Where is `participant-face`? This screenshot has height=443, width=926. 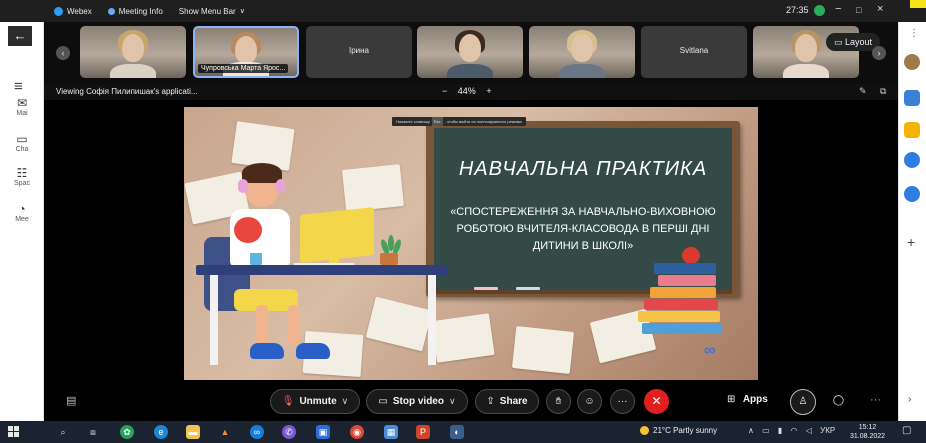 participant-face is located at coordinates (806, 48).